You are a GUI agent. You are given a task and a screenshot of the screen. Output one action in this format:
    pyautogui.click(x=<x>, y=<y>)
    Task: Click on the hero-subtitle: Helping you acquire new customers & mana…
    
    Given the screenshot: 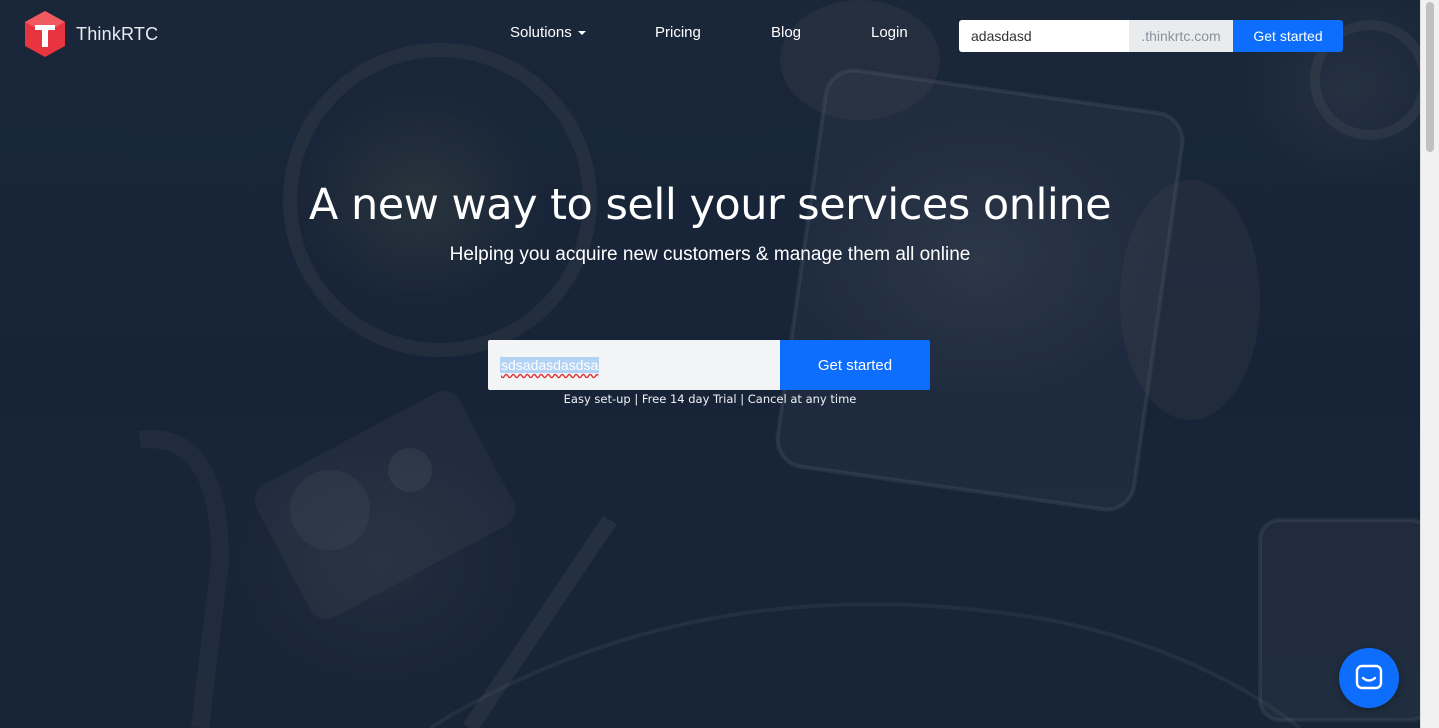 What is the action you would take?
    pyautogui.click(x=710, y=254)
    